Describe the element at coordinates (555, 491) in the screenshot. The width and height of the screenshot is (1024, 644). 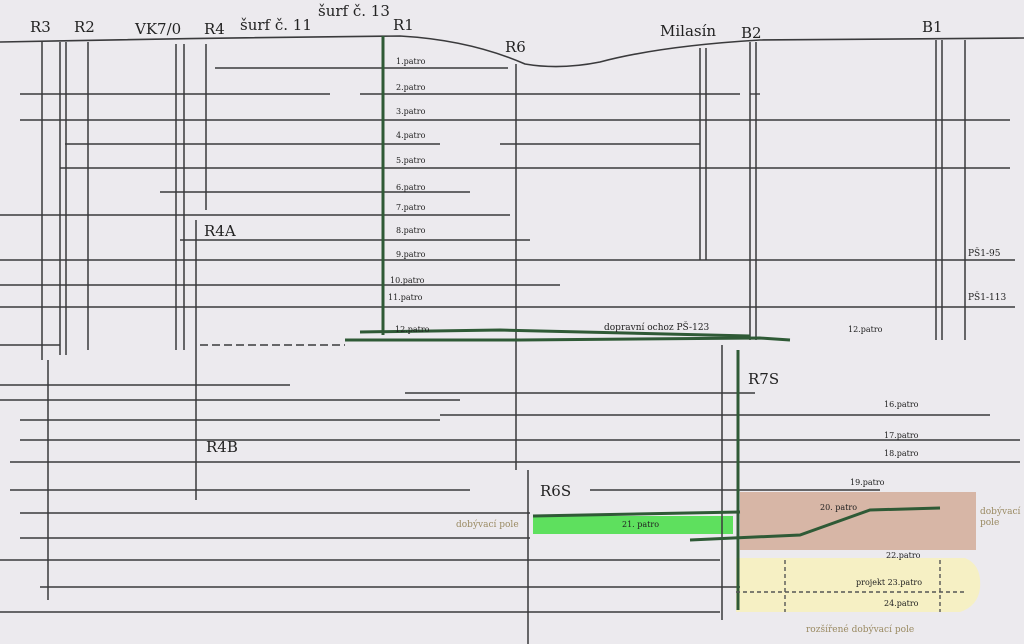
I see `label-r6s: R6S` at that location.